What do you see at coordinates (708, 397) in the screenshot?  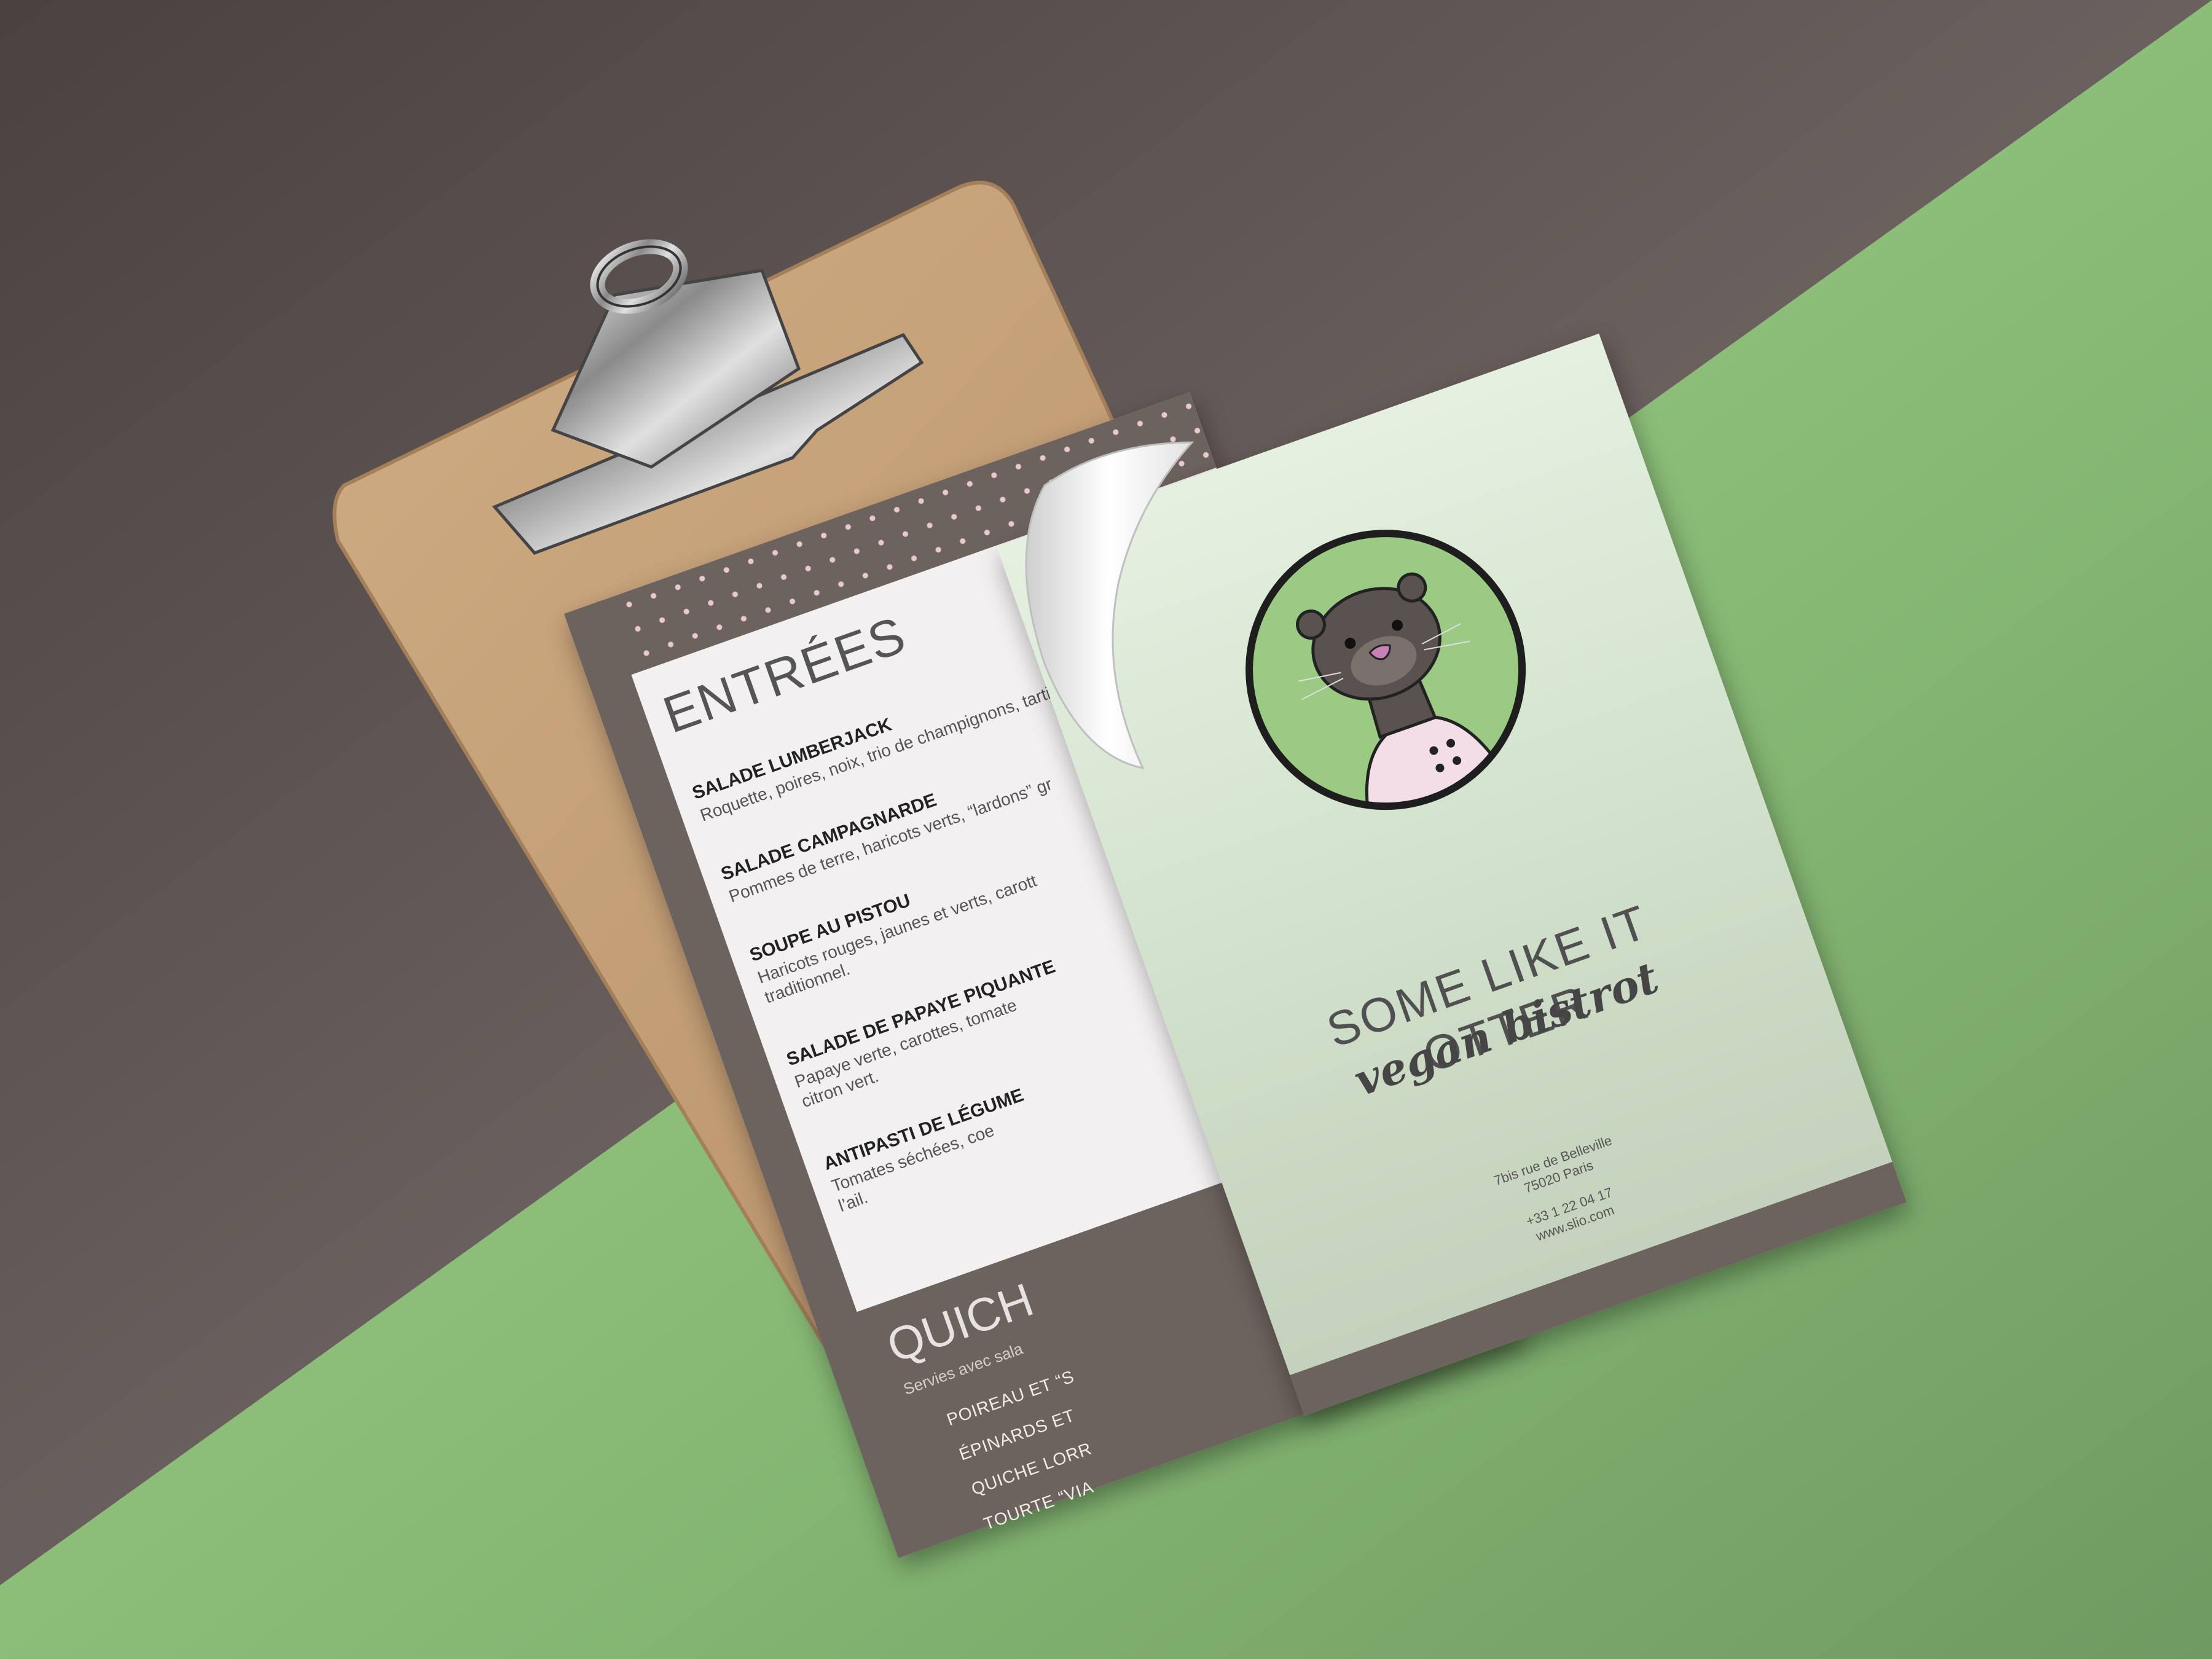 I see `binder-clip-icon` at bounding box center [708, 397].